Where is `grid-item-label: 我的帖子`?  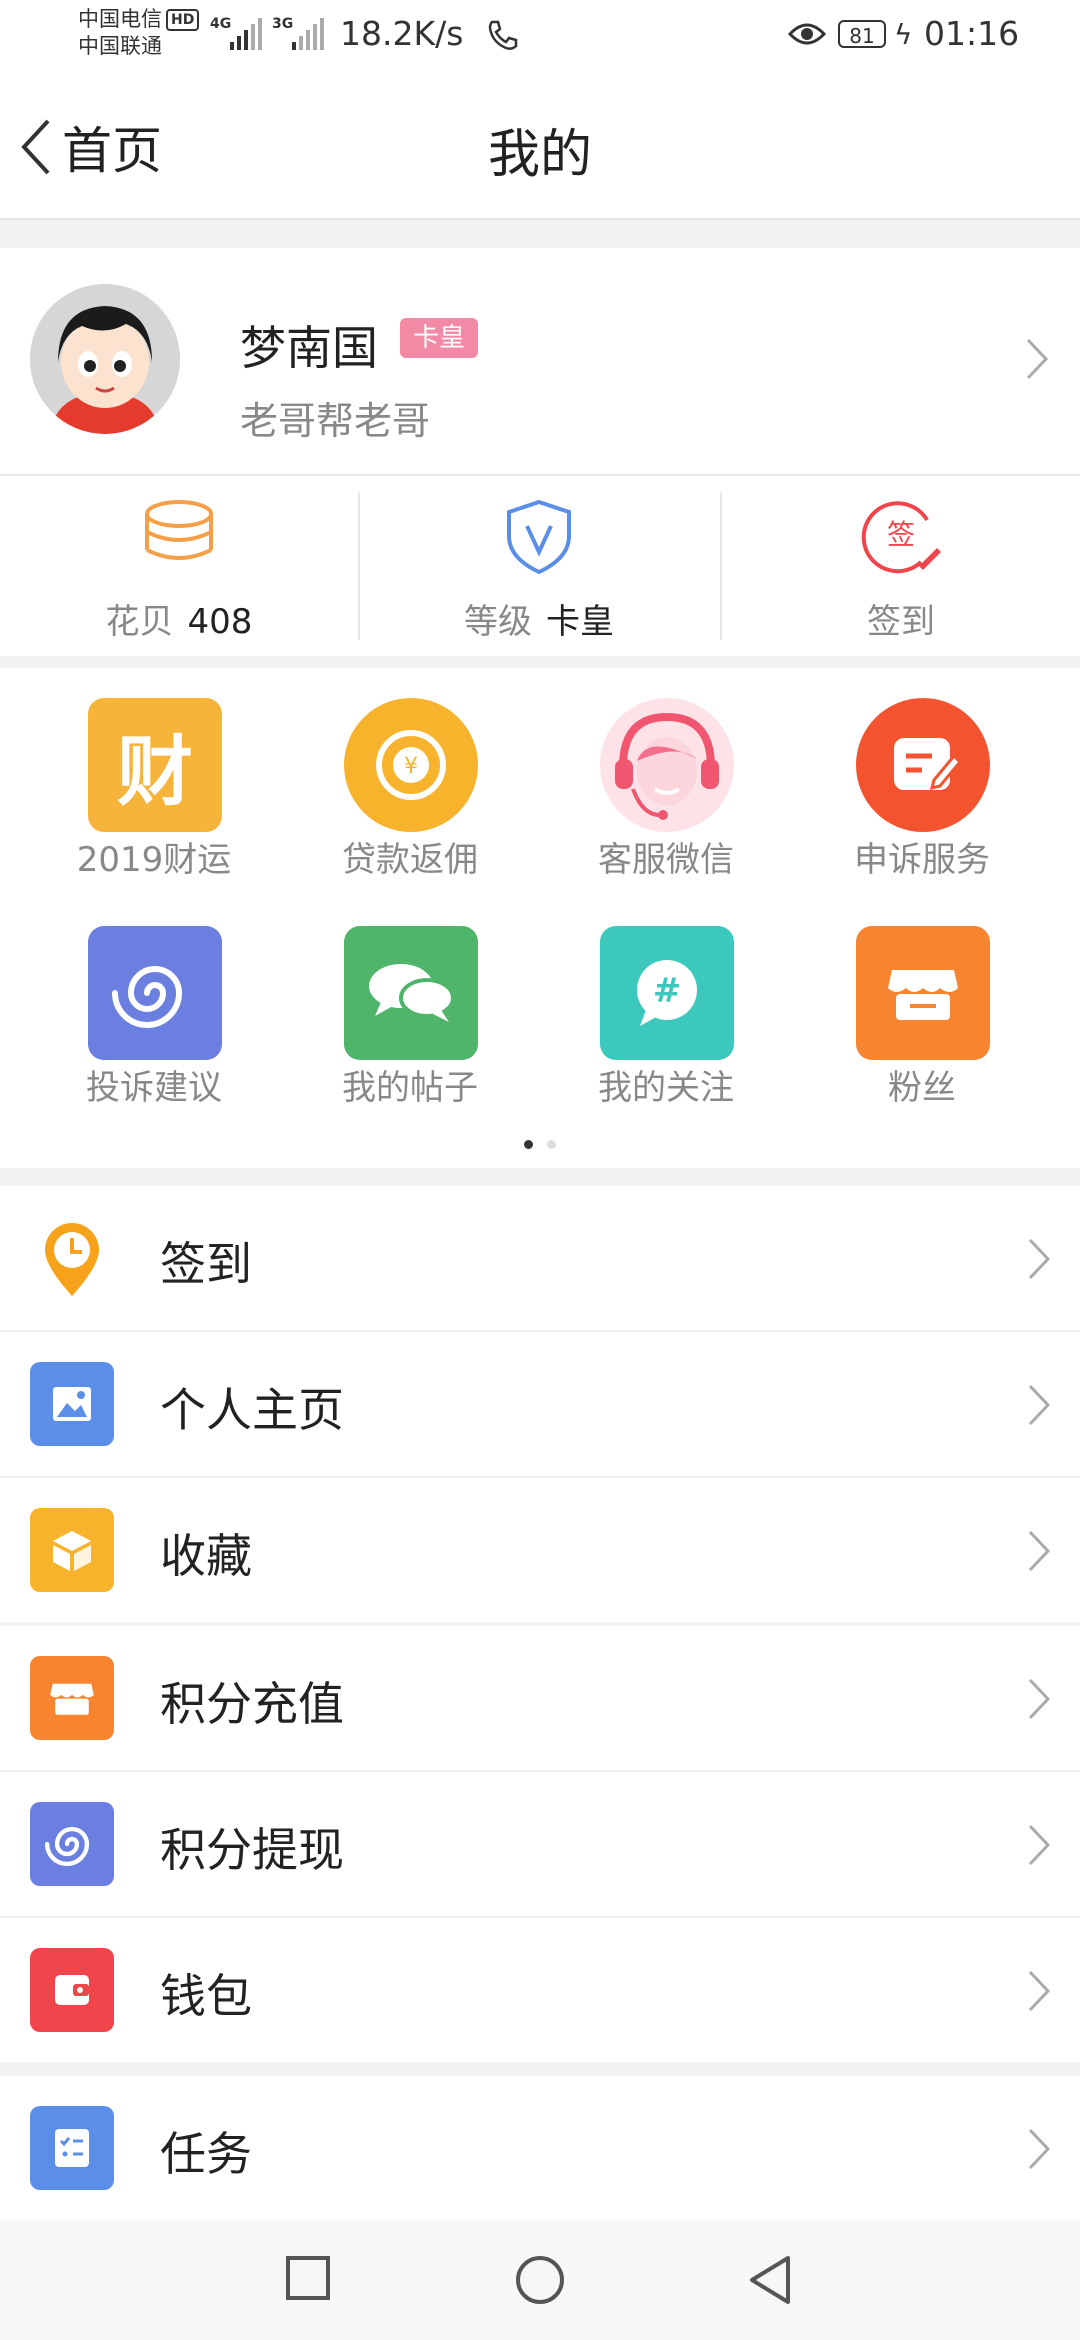
grid-item-label: 我的帖子 is located at coordinates (410, 1088).